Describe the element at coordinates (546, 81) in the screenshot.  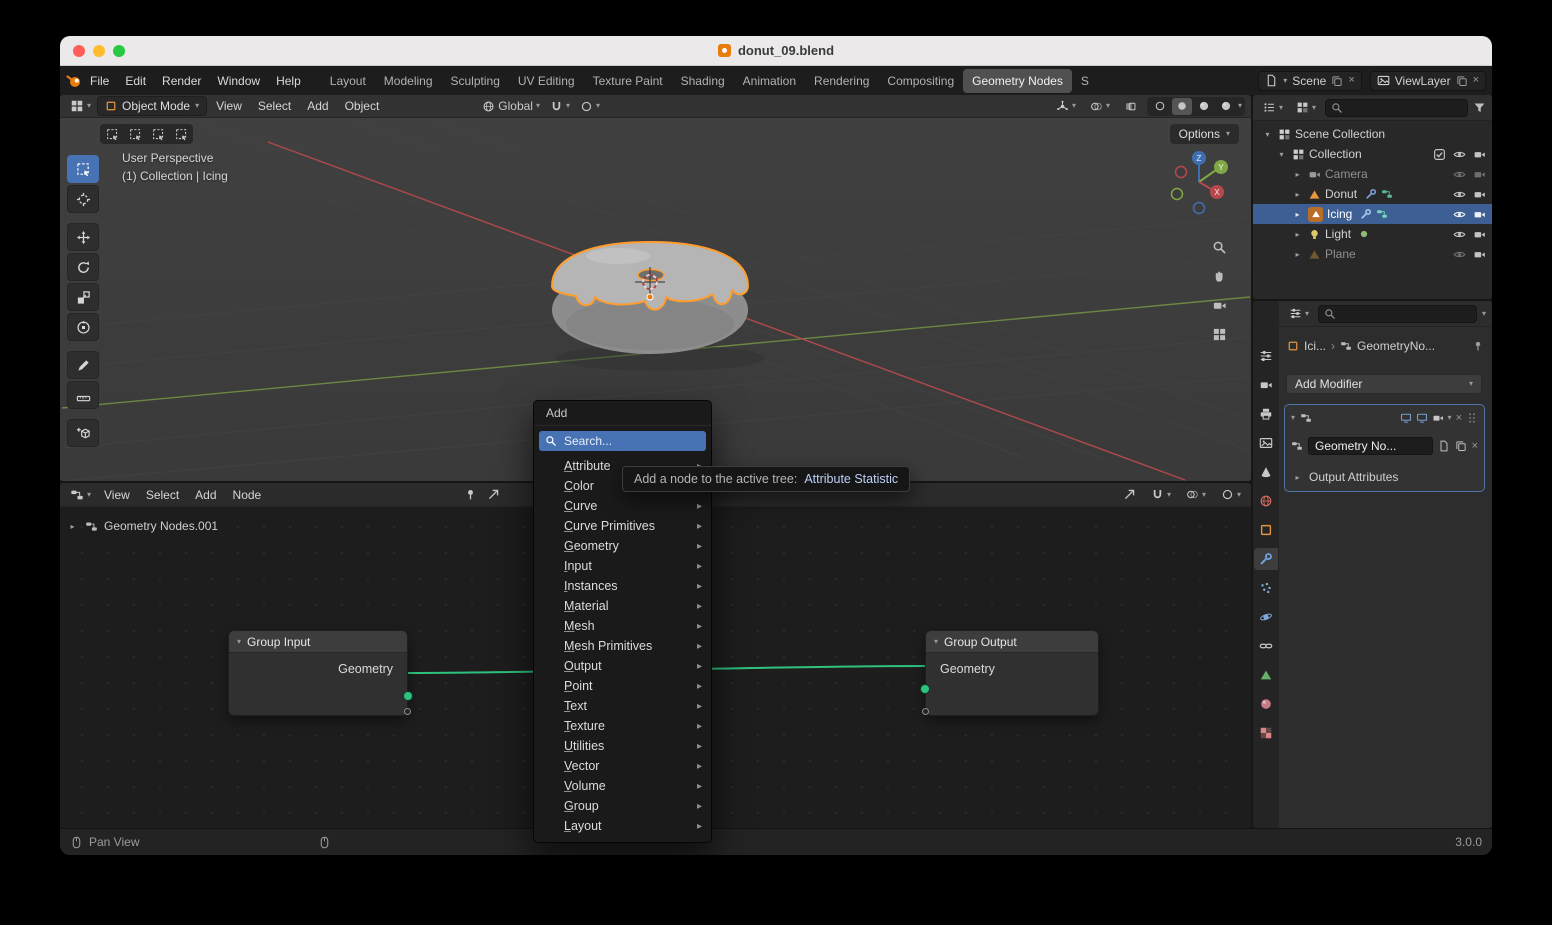
I see `tab-uv-editing: UV Editing` at that location.